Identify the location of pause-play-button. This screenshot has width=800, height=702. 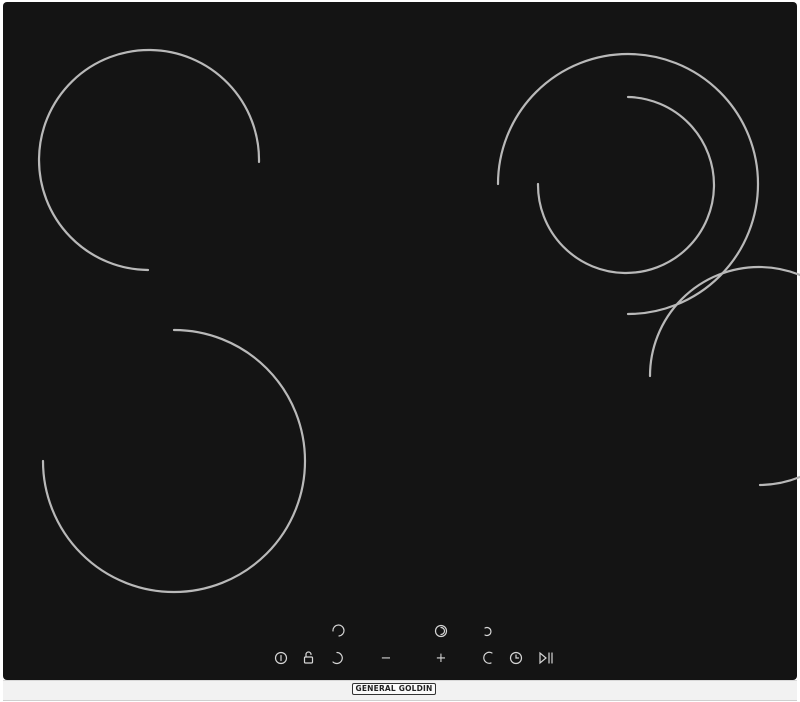
(546, 658).